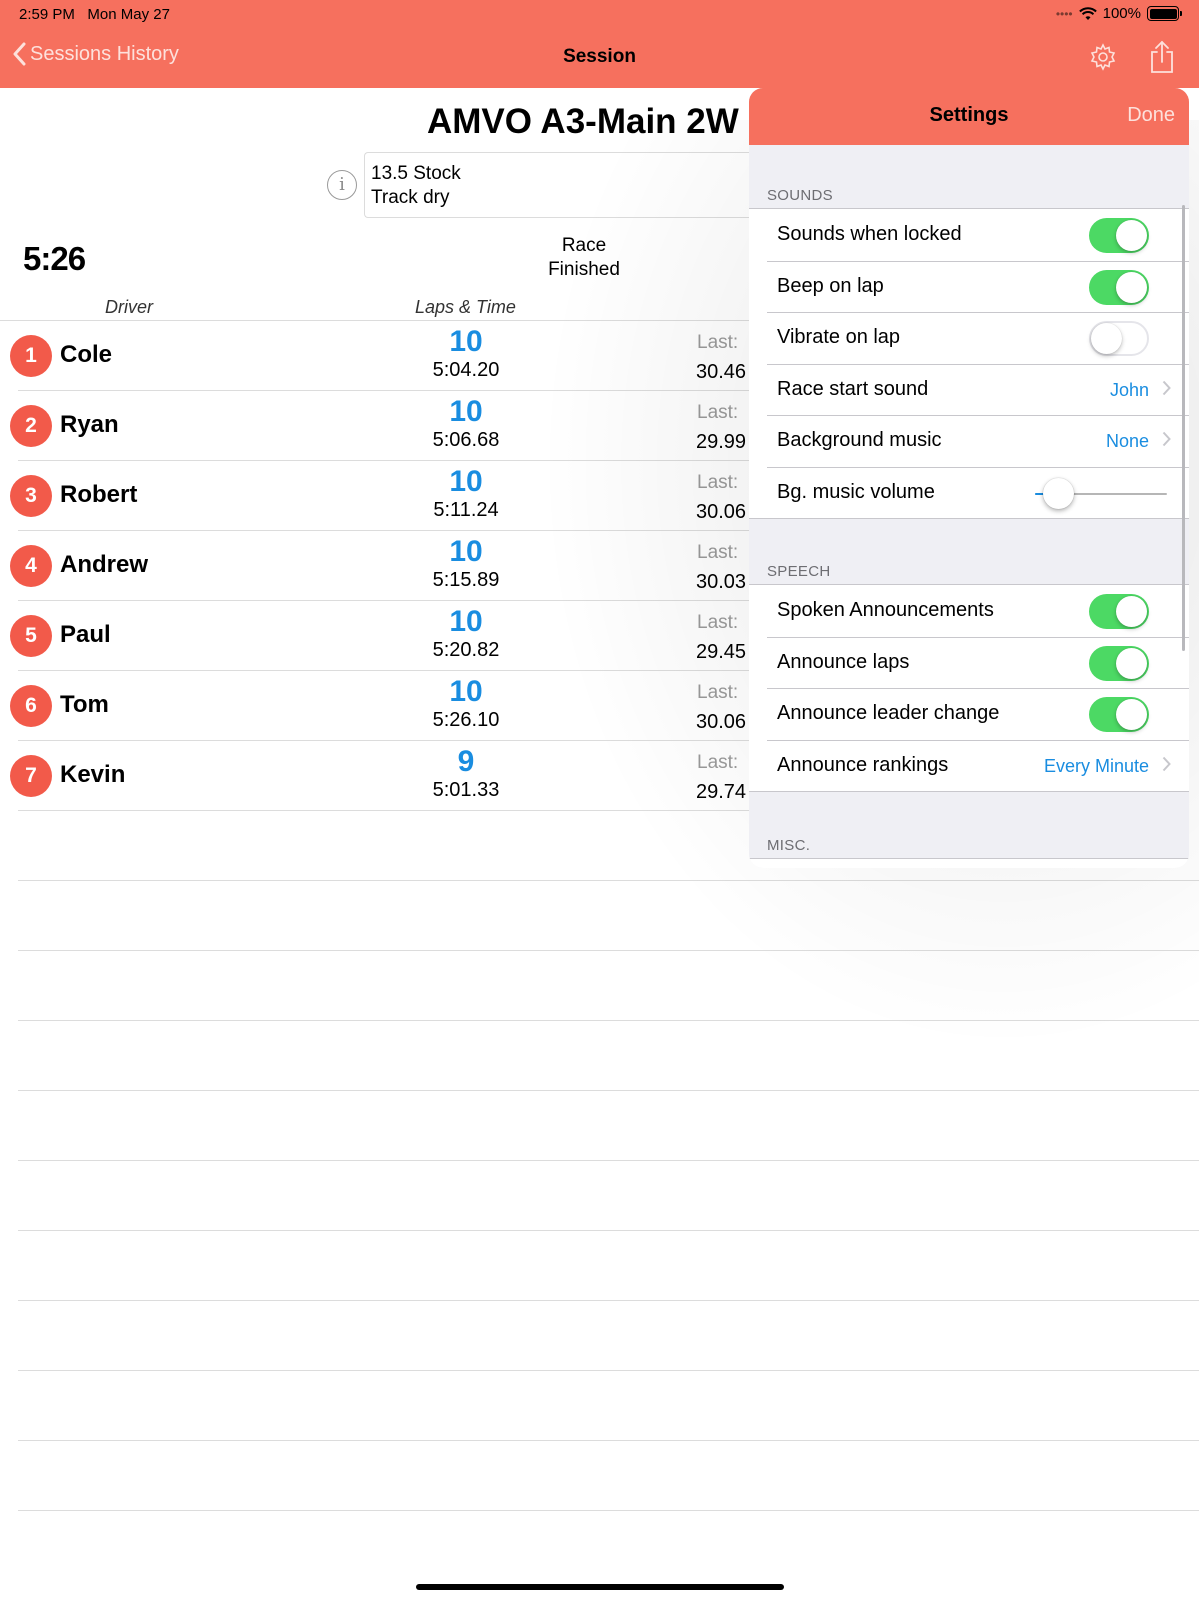 This screenshot has width=1199, height=1600. What do you see at coordinates (410, 197) in the screenshot?
I see `notes-line-2: Track dry` at bounding box center [410, 197].